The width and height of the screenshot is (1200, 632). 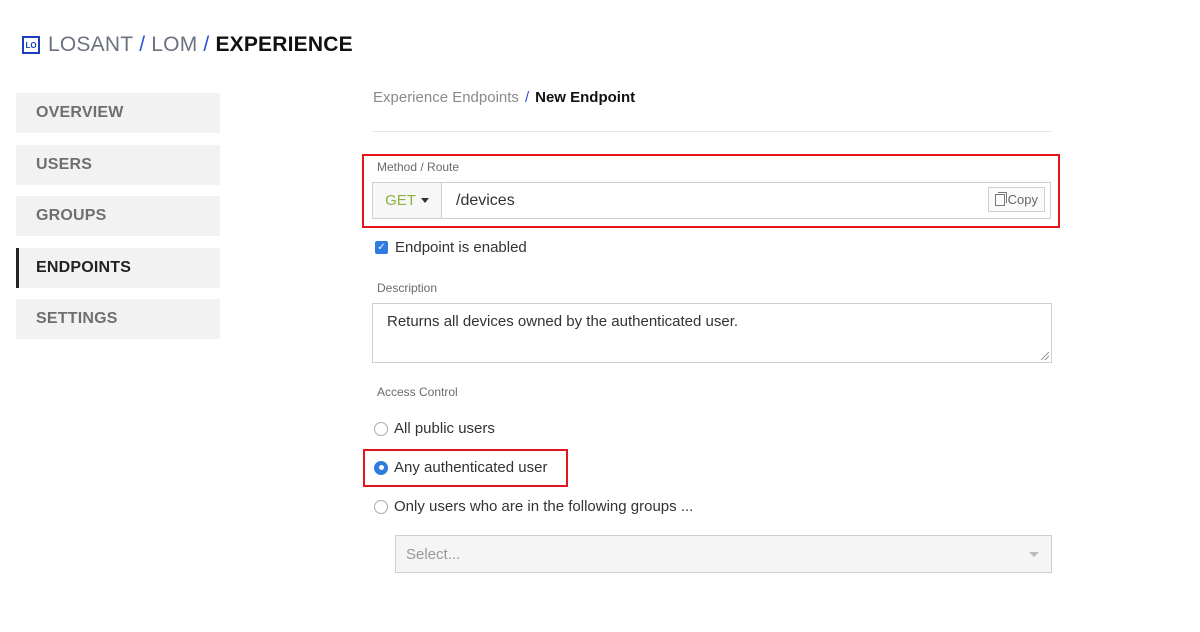 I want to click on method-dropdown: GET, so click(x=407, y=200).